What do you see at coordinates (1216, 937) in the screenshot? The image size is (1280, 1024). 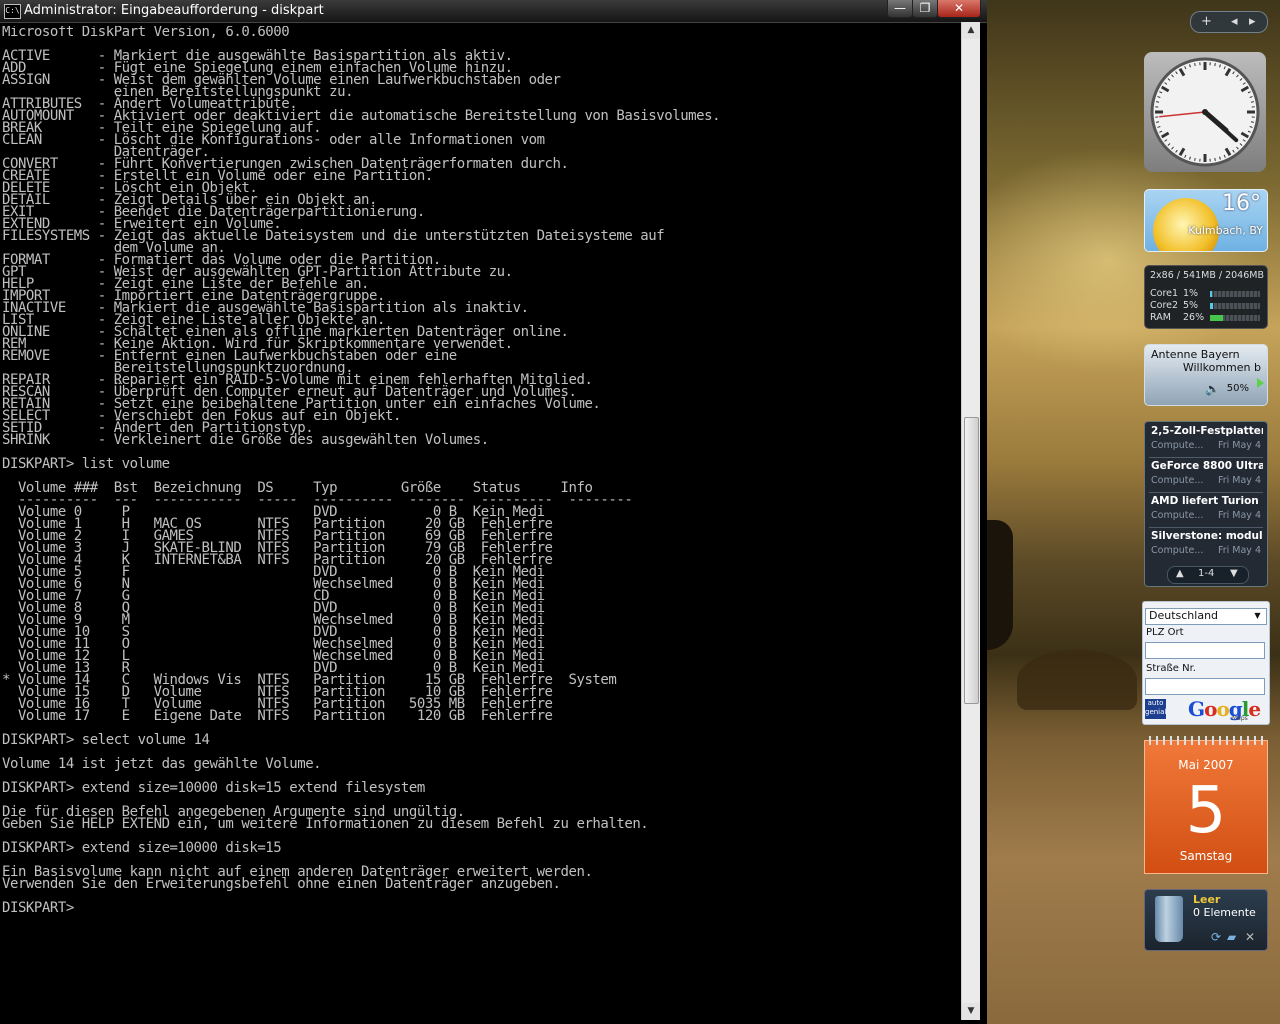 I see `refresh-icon: ⟳` at bounding box center [1216, 937].